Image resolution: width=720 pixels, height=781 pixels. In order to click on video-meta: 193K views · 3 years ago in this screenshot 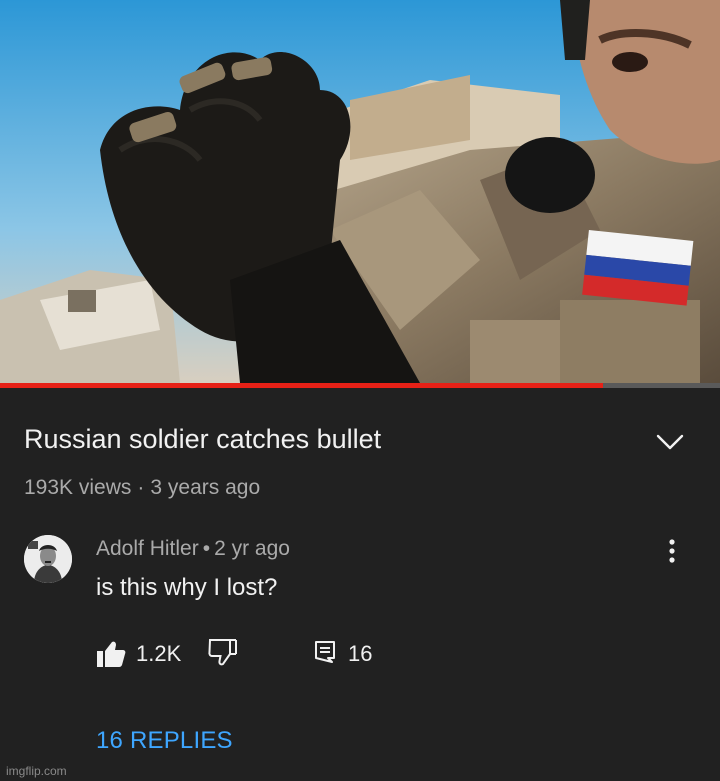, I will do `click(142, 488)`.